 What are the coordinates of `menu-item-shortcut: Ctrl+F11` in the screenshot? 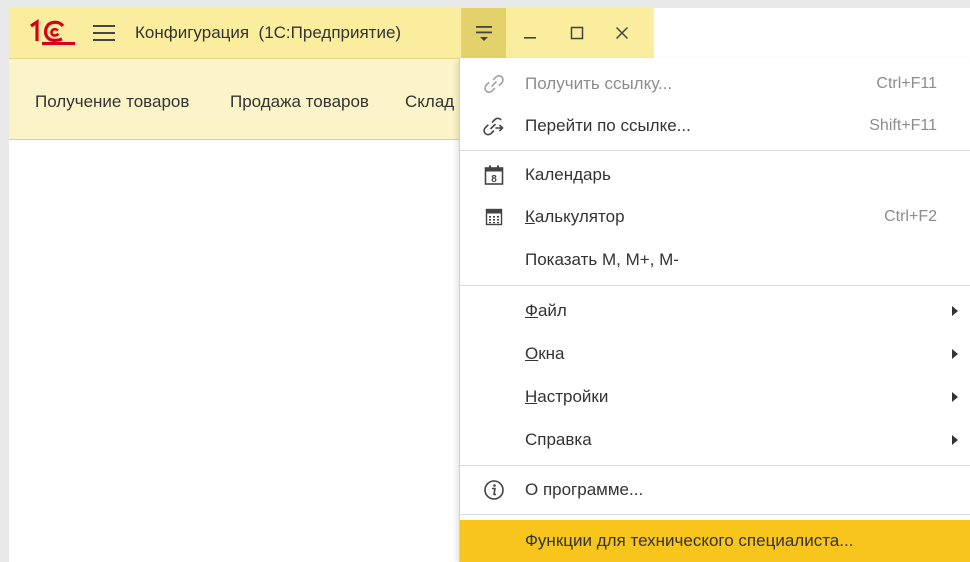 It's located at (906, 83).